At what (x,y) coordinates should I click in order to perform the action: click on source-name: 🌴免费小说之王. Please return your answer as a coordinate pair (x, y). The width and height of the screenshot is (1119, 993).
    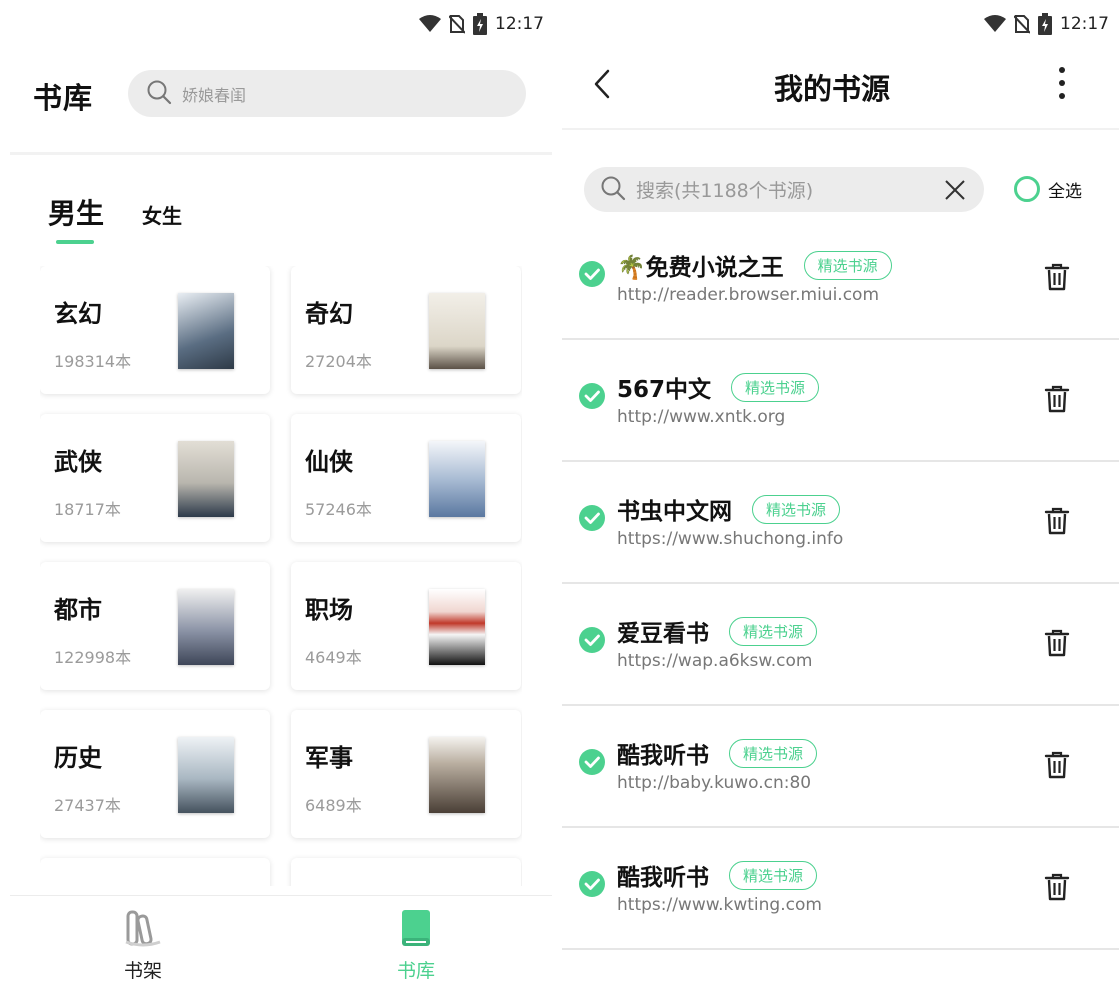
    Looking at the image, I should click on (700, 268).